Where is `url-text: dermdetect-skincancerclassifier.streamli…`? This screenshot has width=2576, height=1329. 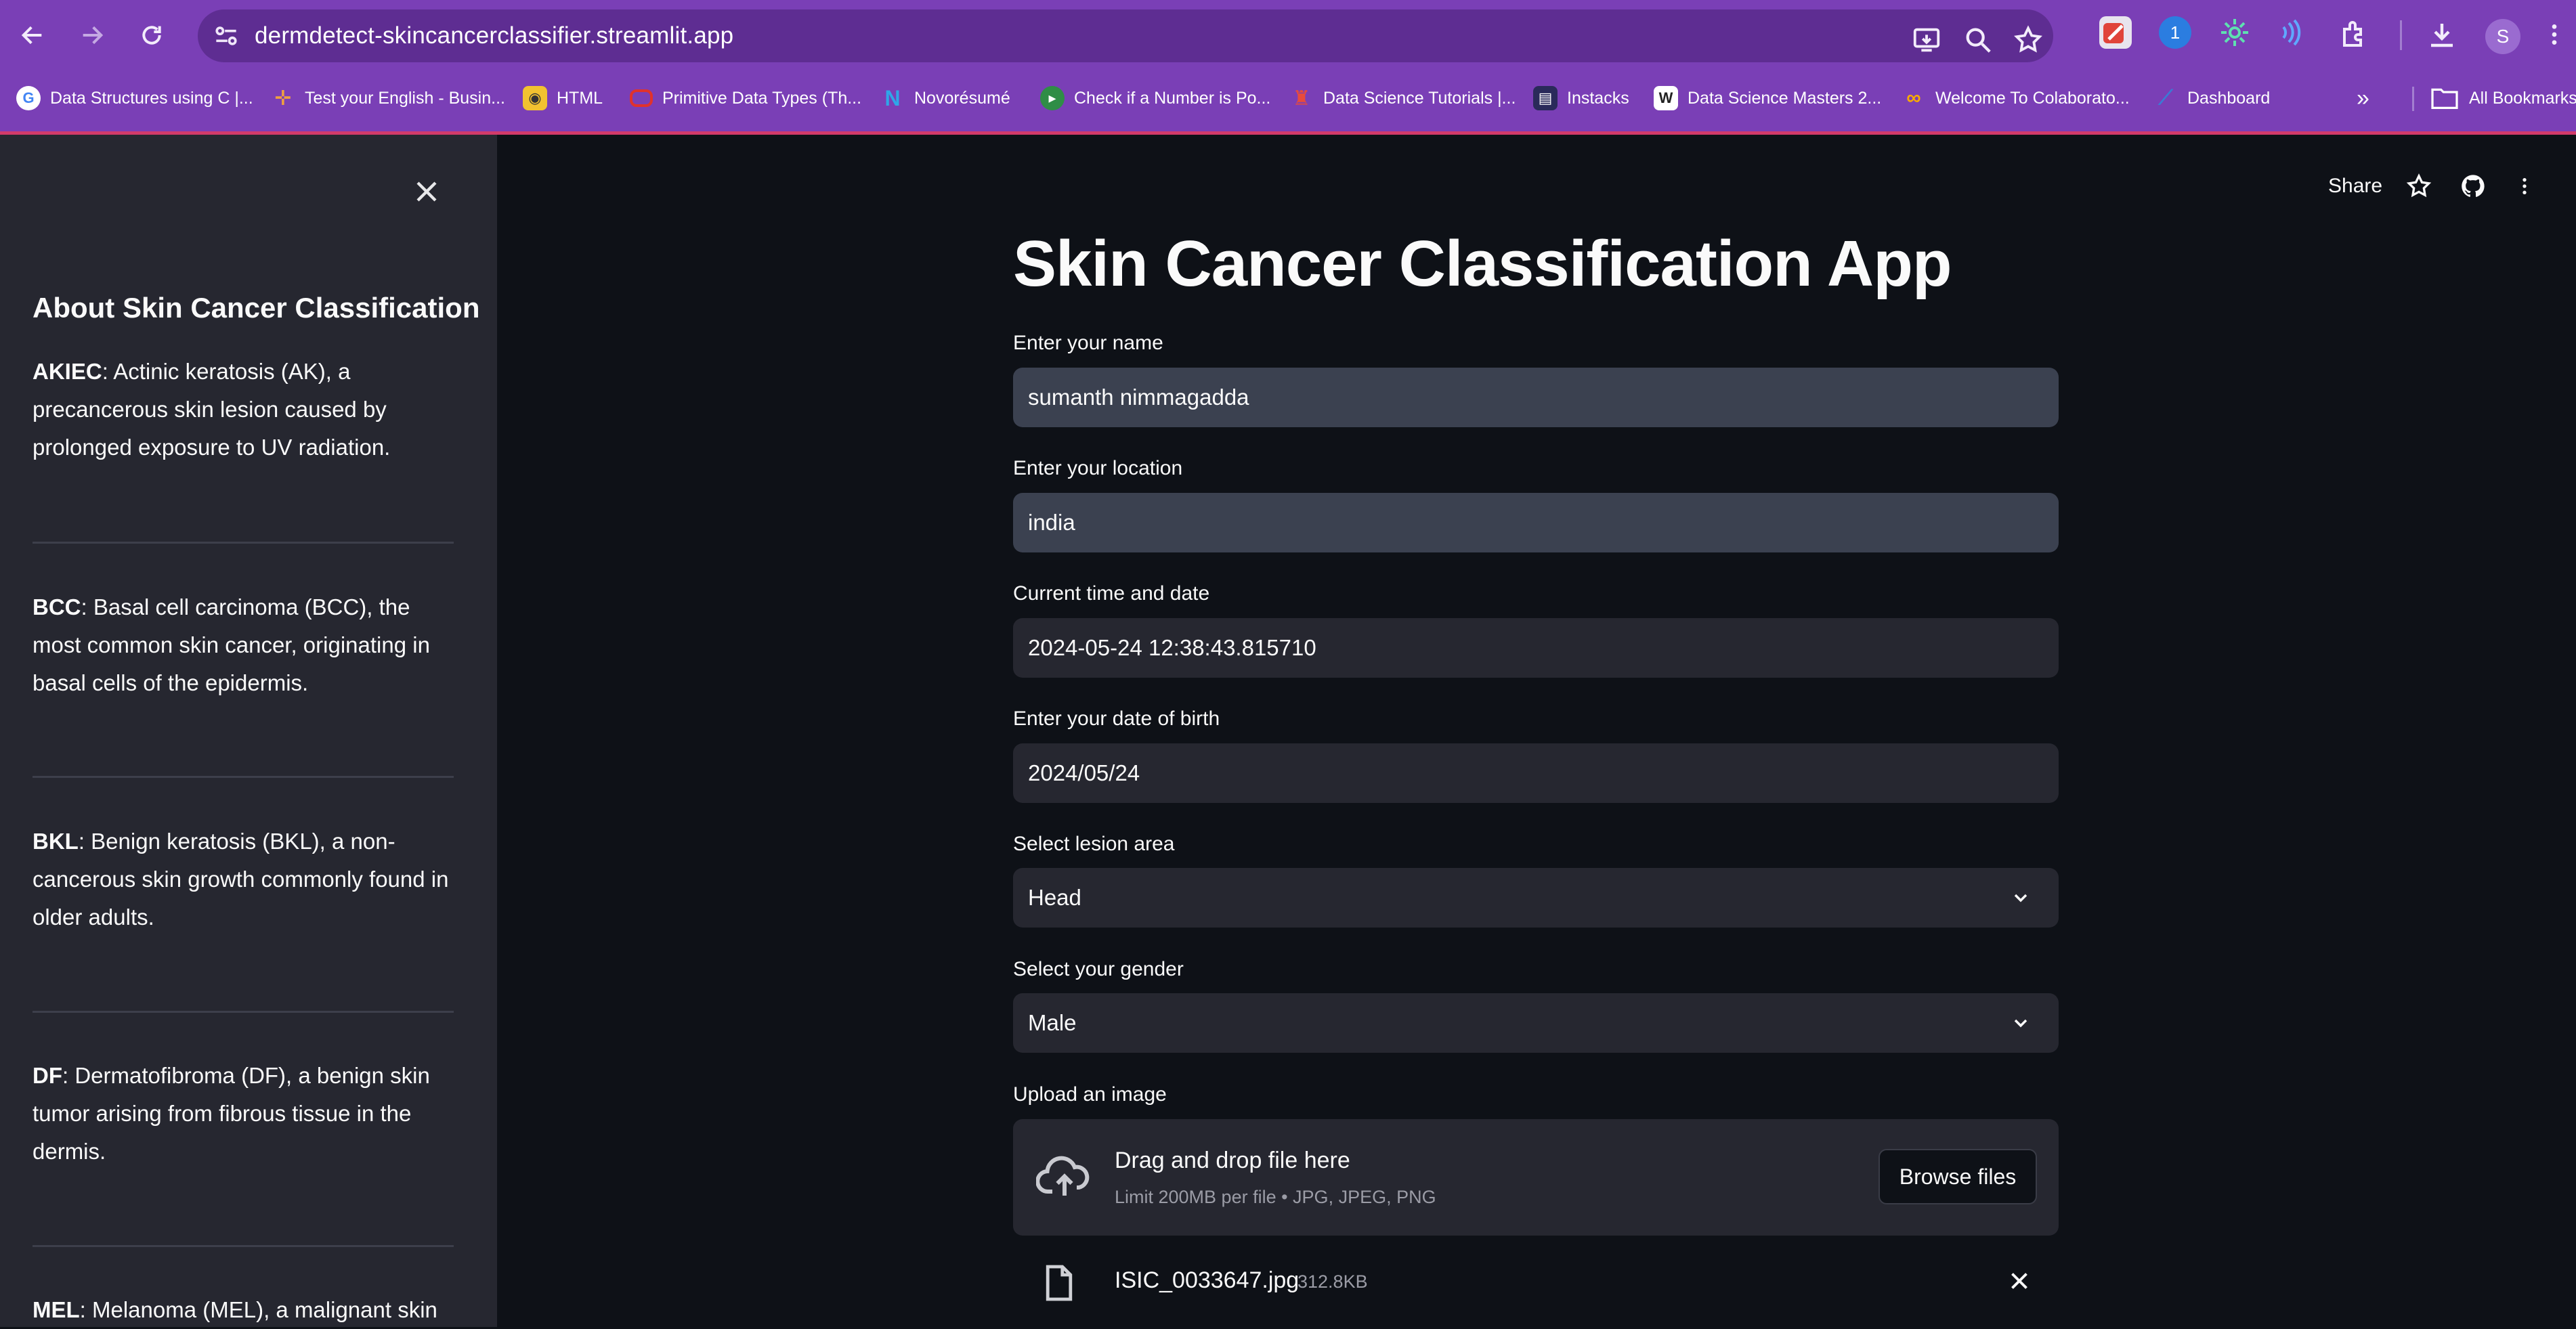
url-text: dermdetect-skincancerclassifier.streamli… is located at coordinates (494, 35).